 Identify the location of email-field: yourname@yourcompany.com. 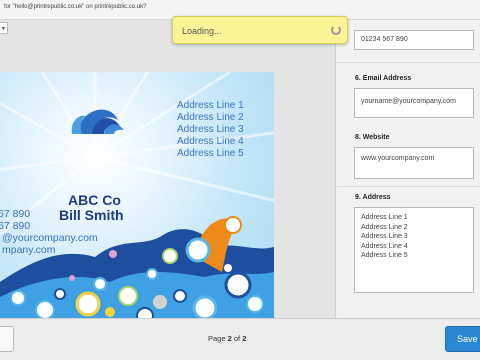
(414, 103).